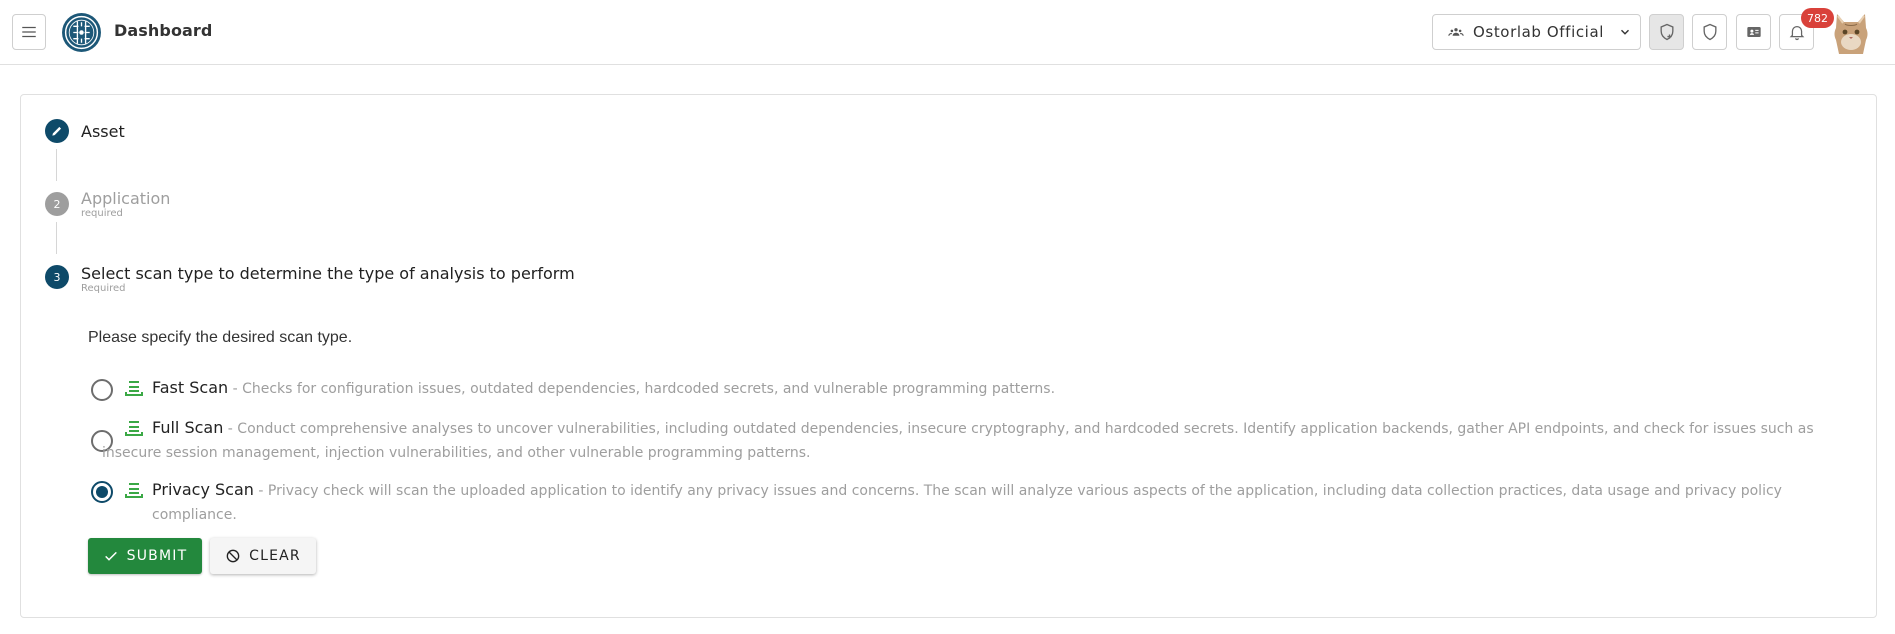 The height and width of the screenshot is (634, 1895). What do you see at coordinates (1817, 18) in the screenshot?
I see `notification-count-badge: 782` at bounding box center [1817, 18].